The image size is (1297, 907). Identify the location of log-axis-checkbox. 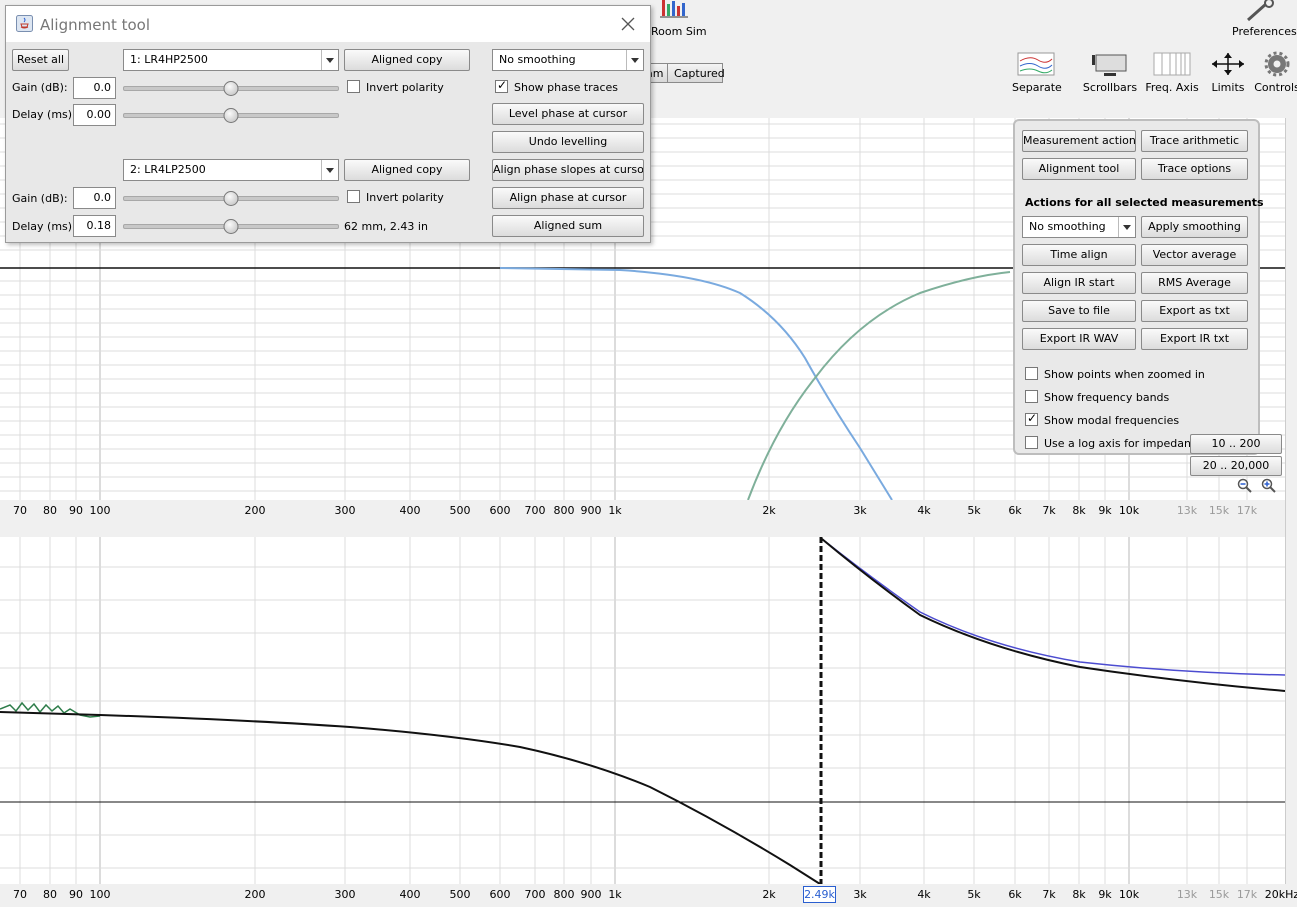
(1031, 442).